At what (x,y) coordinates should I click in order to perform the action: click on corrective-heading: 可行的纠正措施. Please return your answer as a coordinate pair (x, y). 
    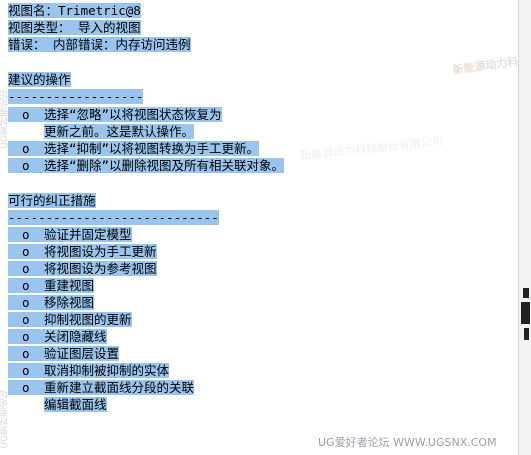
    Looking at the image, I should click on (52, 201).